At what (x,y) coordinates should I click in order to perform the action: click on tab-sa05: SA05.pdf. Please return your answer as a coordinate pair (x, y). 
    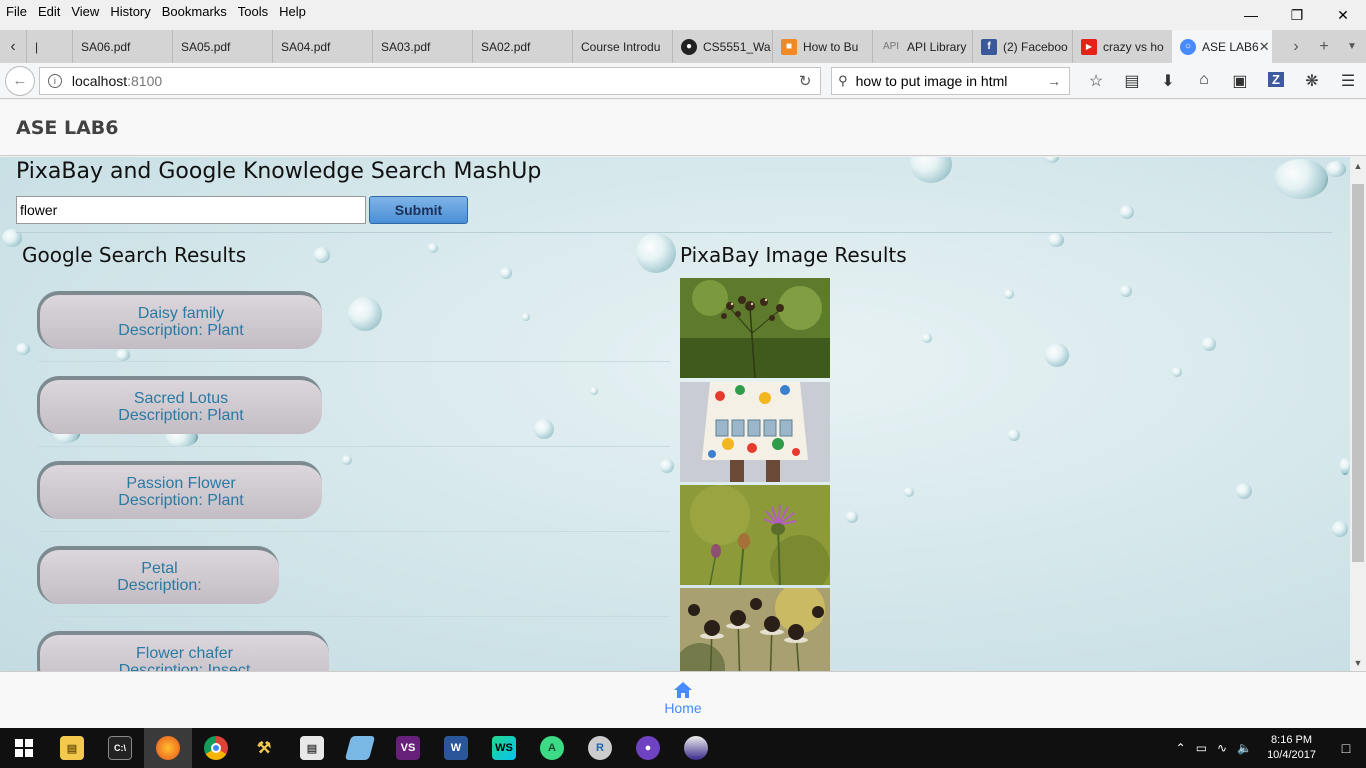
    Looking at the image, I should click on (222, 46).